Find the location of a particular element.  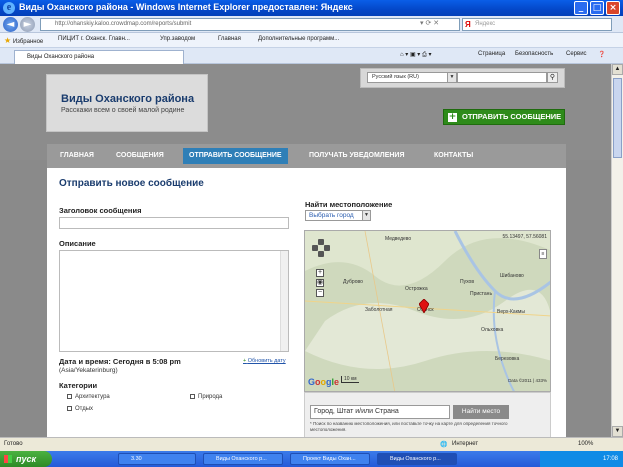

maximize-button: □ is located at coordinates (597, 8).